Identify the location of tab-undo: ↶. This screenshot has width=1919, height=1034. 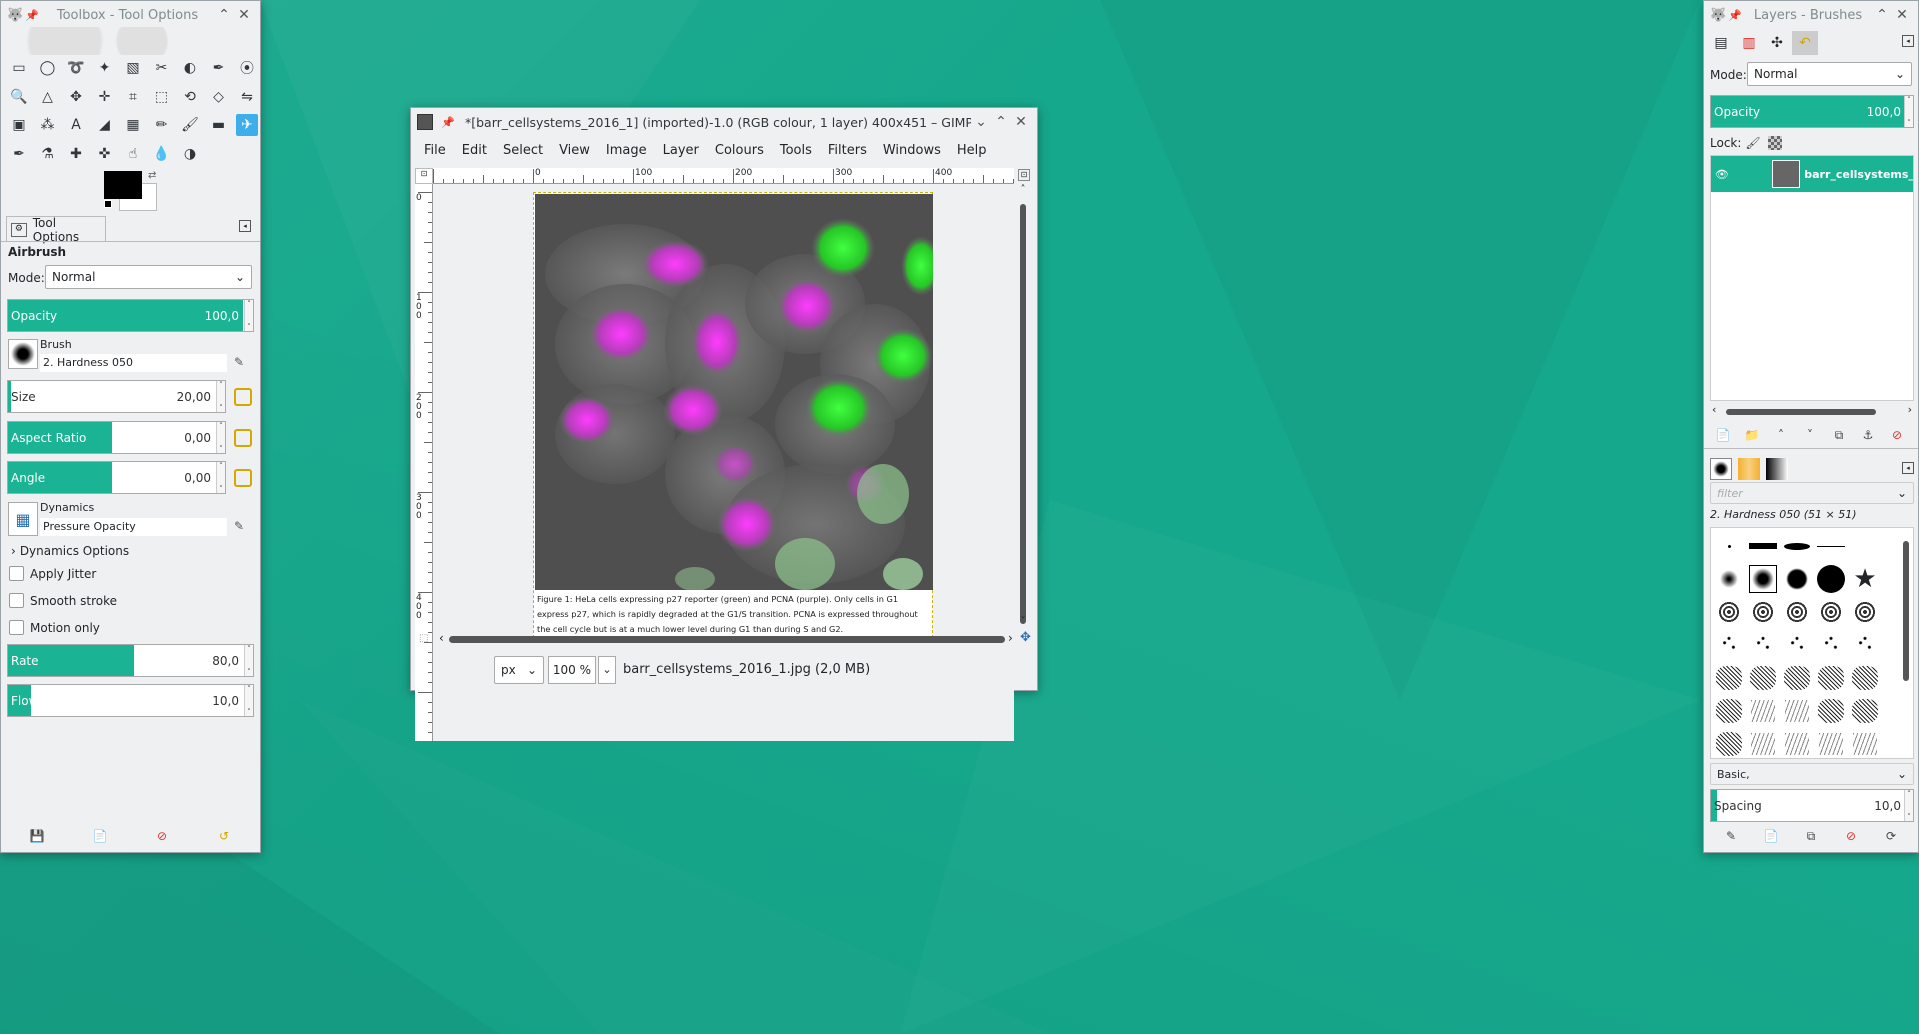
(1805, 43).